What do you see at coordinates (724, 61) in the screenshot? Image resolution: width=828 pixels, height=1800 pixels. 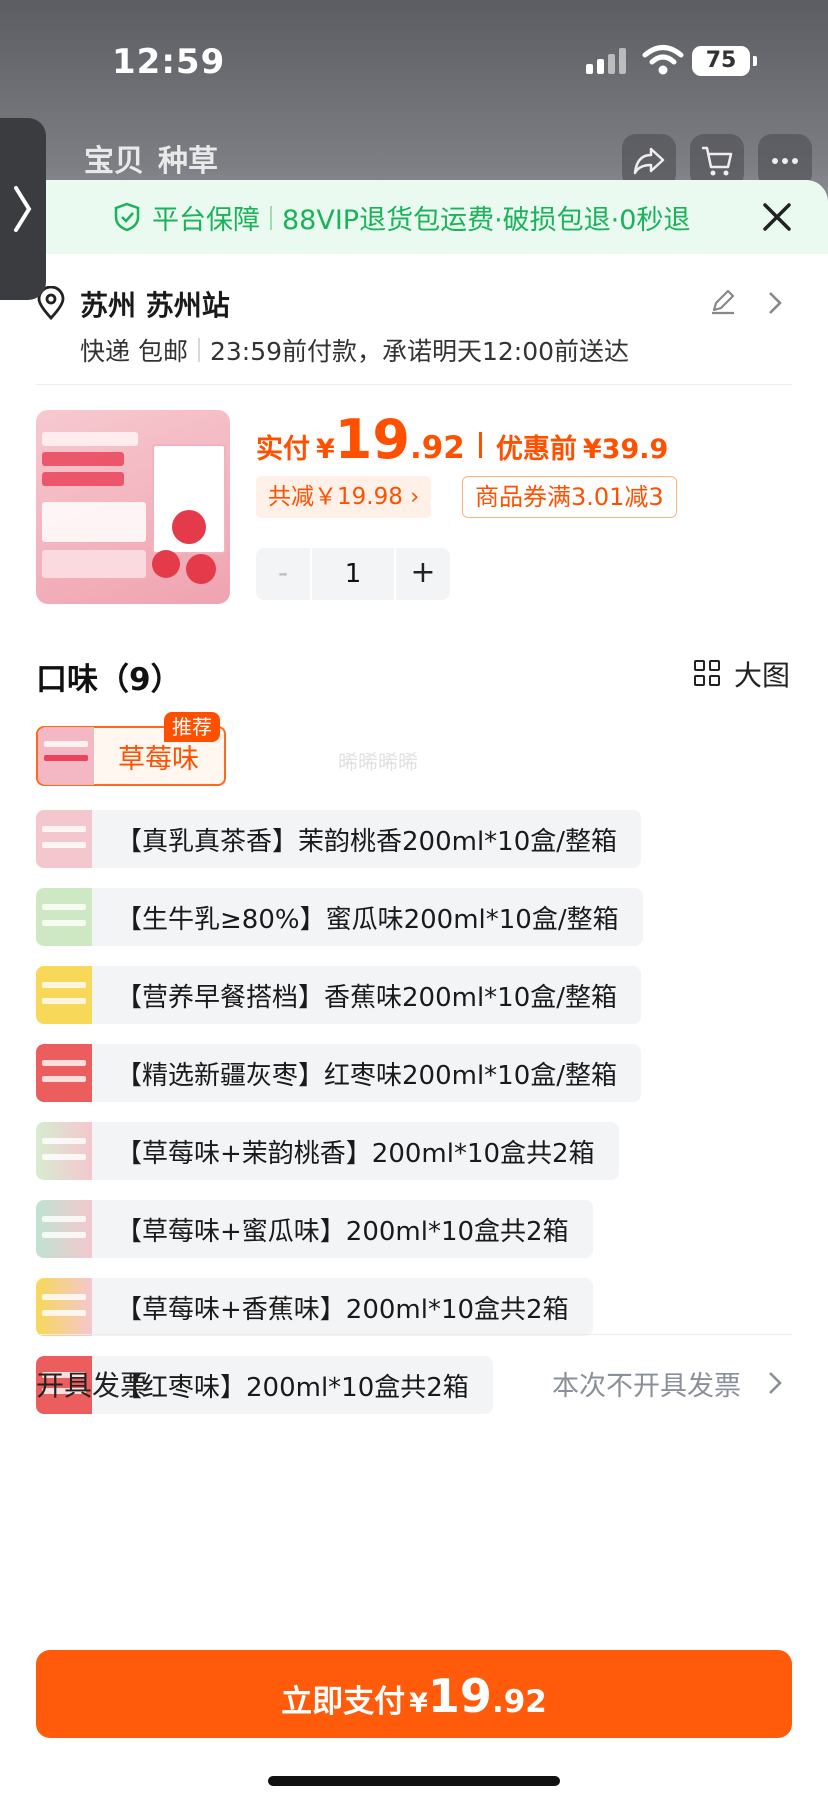 I see `battery-icon: 75` at bounding box center [724, 61].